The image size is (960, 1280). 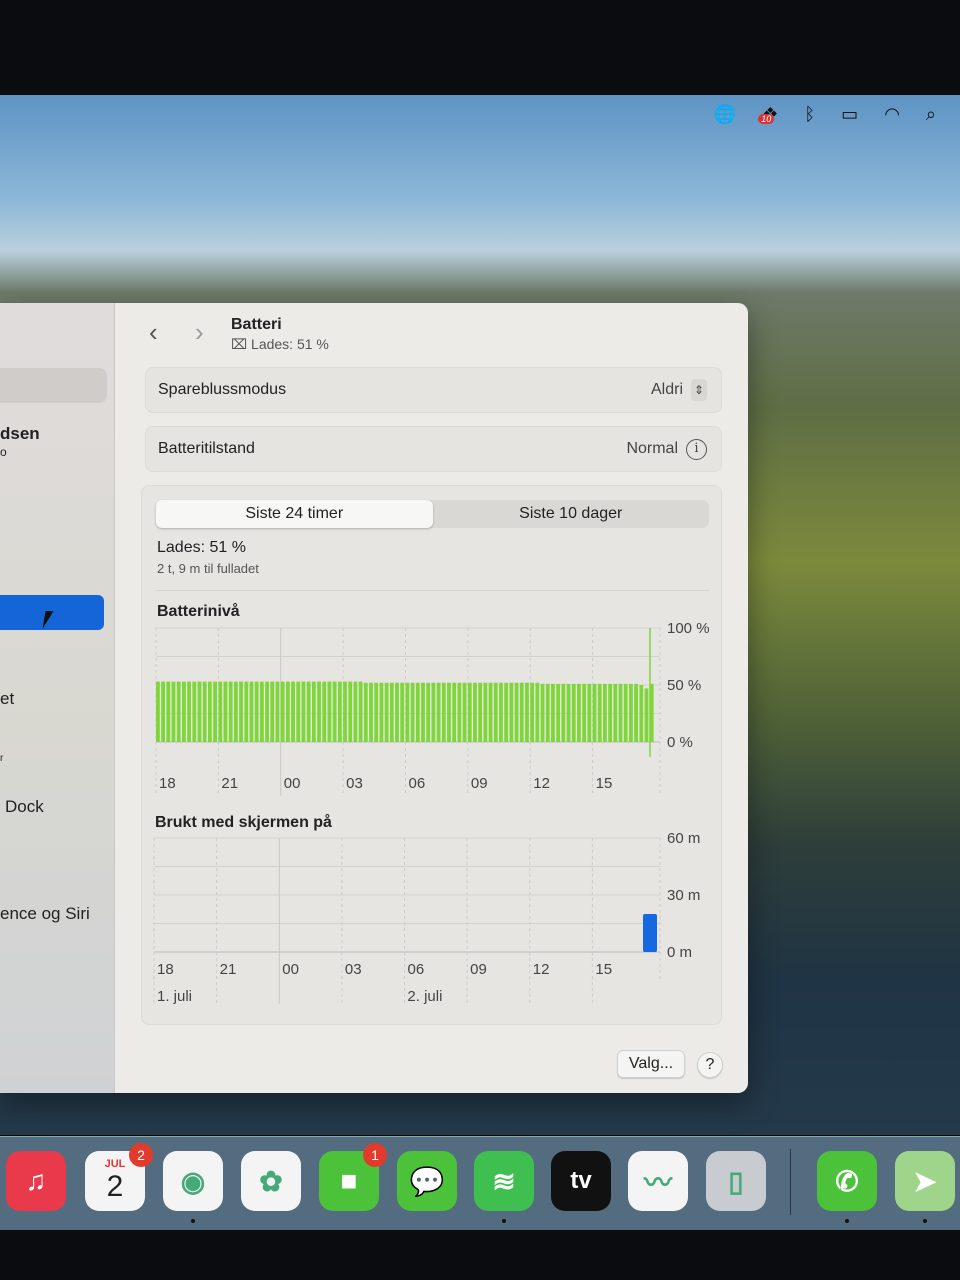 What do you see at coordinates (684, 685) in the screenshot?
I see `y-tick-label: 50 %` at bounding box center [684, 685].